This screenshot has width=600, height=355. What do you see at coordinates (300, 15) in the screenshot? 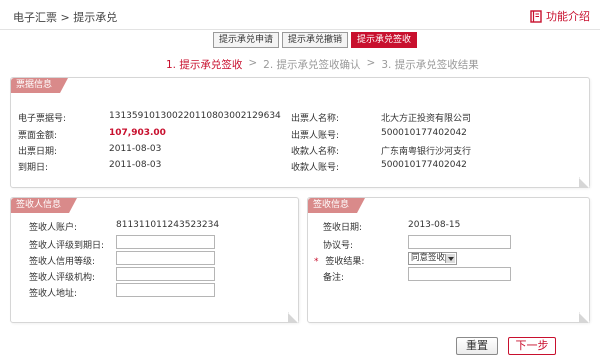
I see `top-bar: 电子汇票 > 提示承兑 功能介绍` at bounding box center [300, 15].